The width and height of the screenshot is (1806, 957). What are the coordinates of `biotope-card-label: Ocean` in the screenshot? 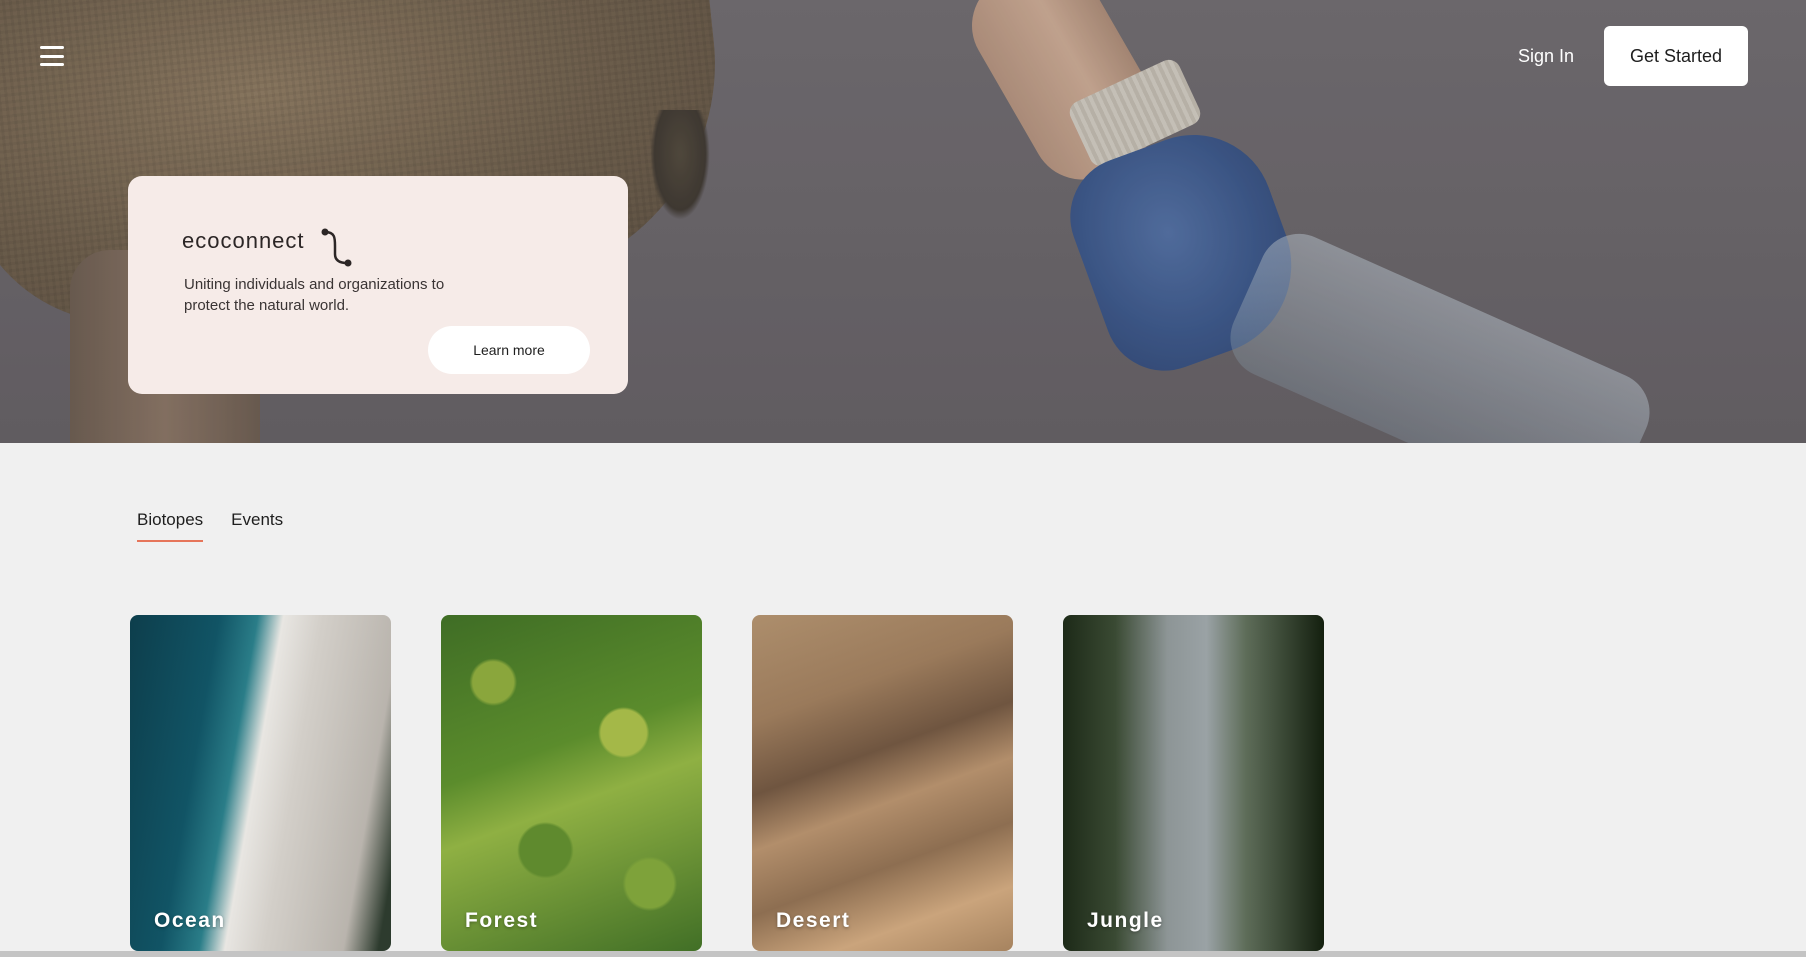 It's located at (190, 920).